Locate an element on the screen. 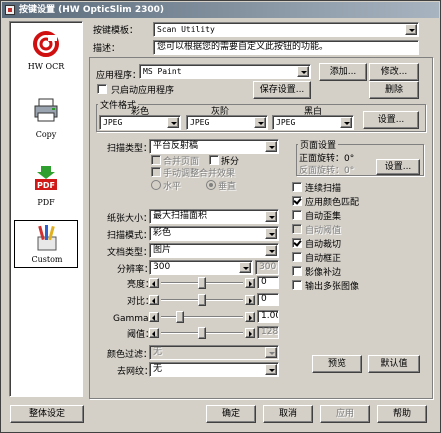 This screenshot has width=441, height=433. brightness-slider is located at coordinates (202, 283).